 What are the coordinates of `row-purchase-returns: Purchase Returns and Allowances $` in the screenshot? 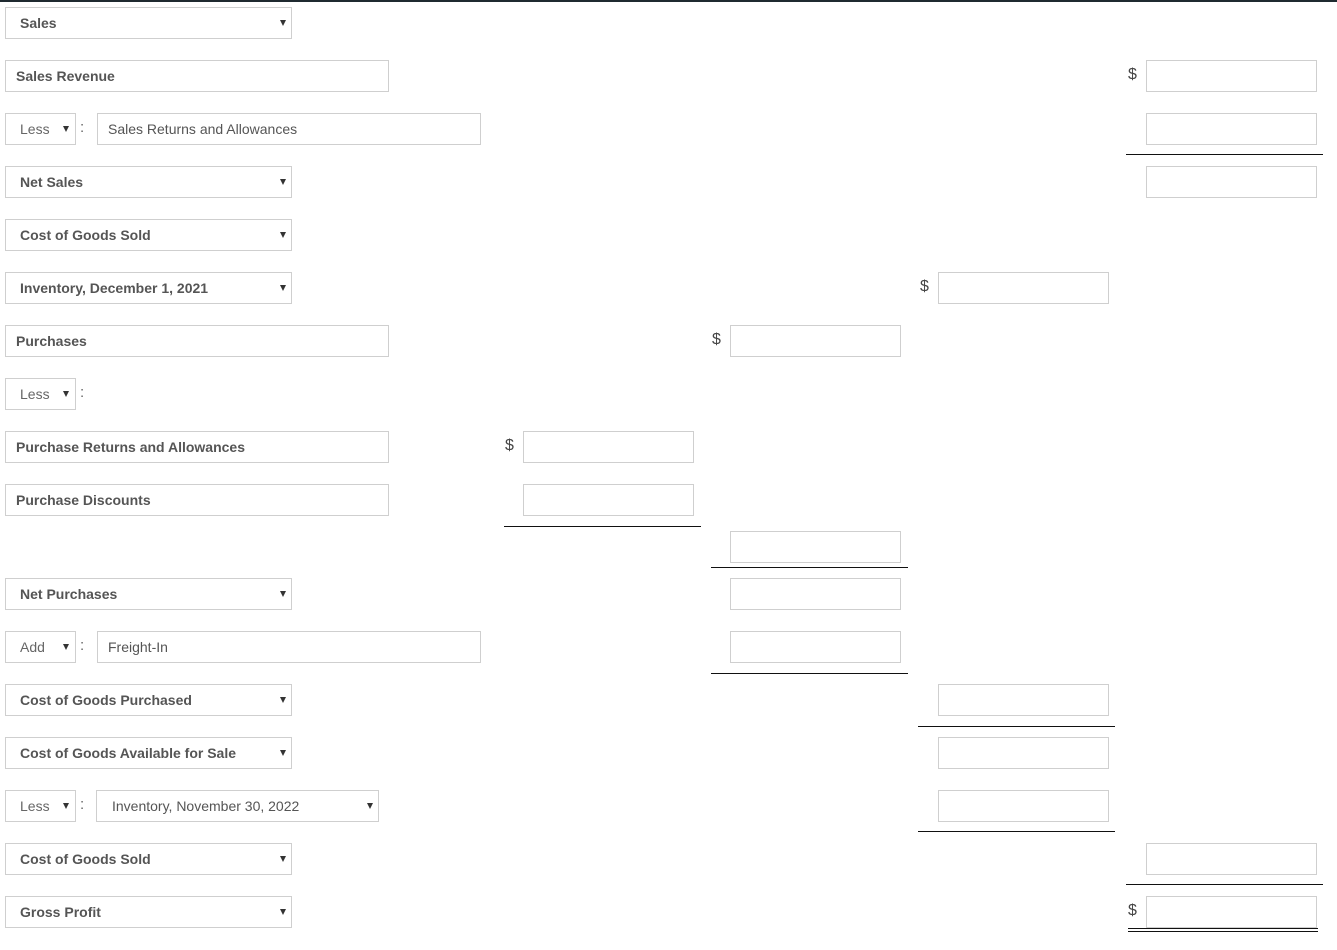 It's located at (668, 447).